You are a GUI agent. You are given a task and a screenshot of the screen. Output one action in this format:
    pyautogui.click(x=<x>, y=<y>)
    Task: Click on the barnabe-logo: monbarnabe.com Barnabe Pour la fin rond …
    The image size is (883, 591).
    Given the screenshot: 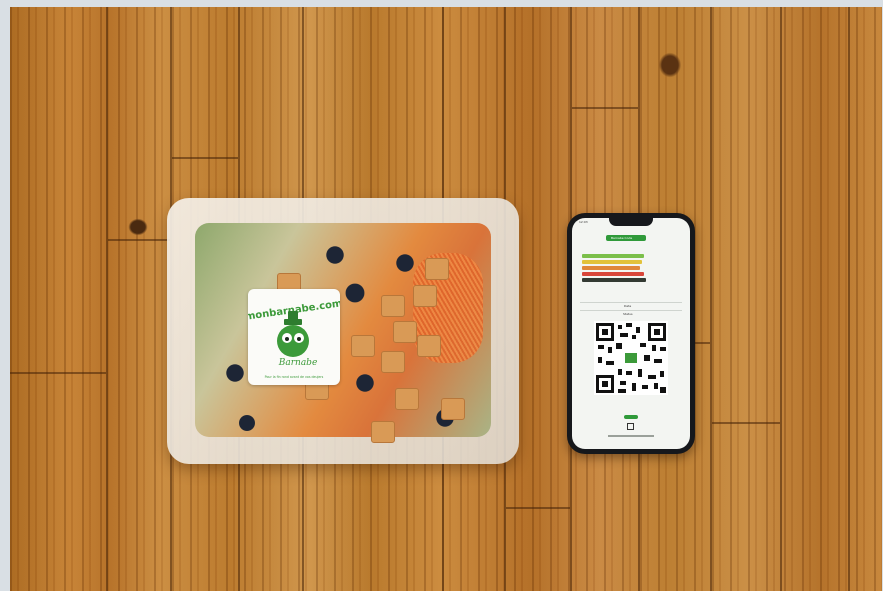 What is the action you would take?
    pyautogui.click(x=294, y=338)
    